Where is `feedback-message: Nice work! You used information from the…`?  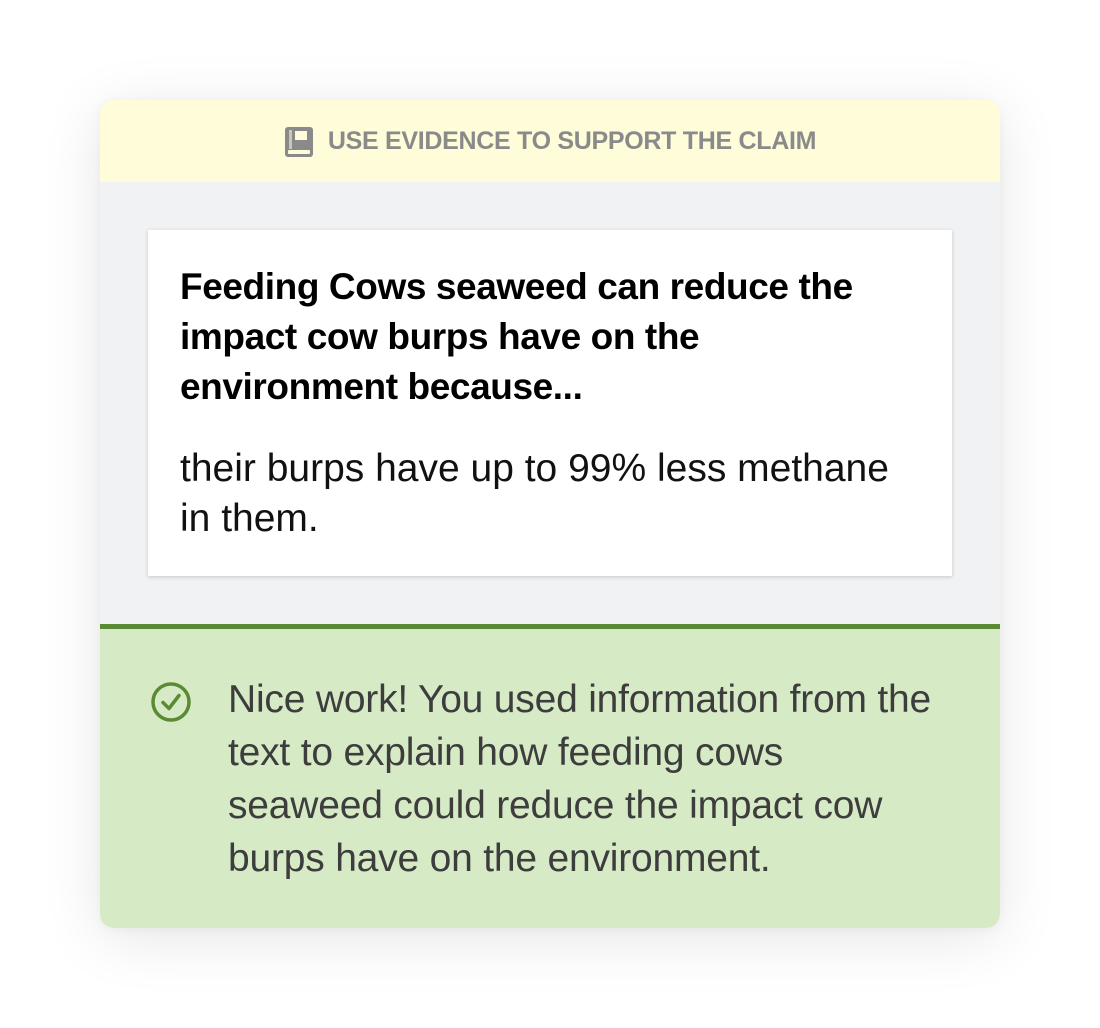
feedback-message: Nice work! You used information from the… is located at coordinates (580, 779).